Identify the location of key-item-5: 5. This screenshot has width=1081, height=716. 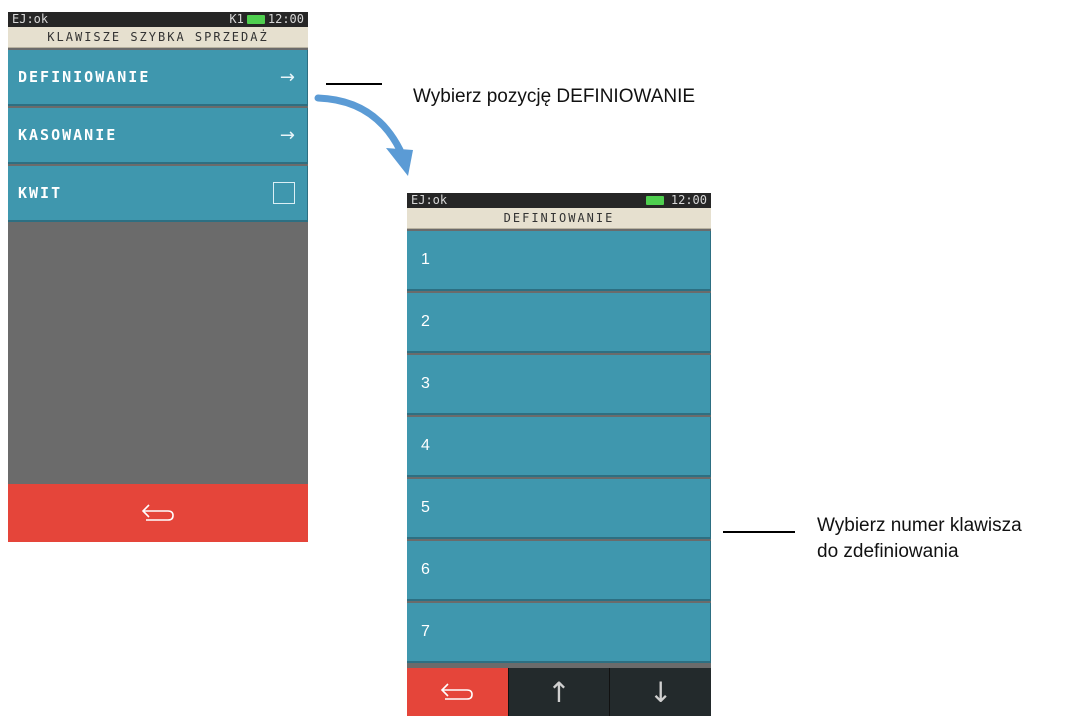
(559, 509).